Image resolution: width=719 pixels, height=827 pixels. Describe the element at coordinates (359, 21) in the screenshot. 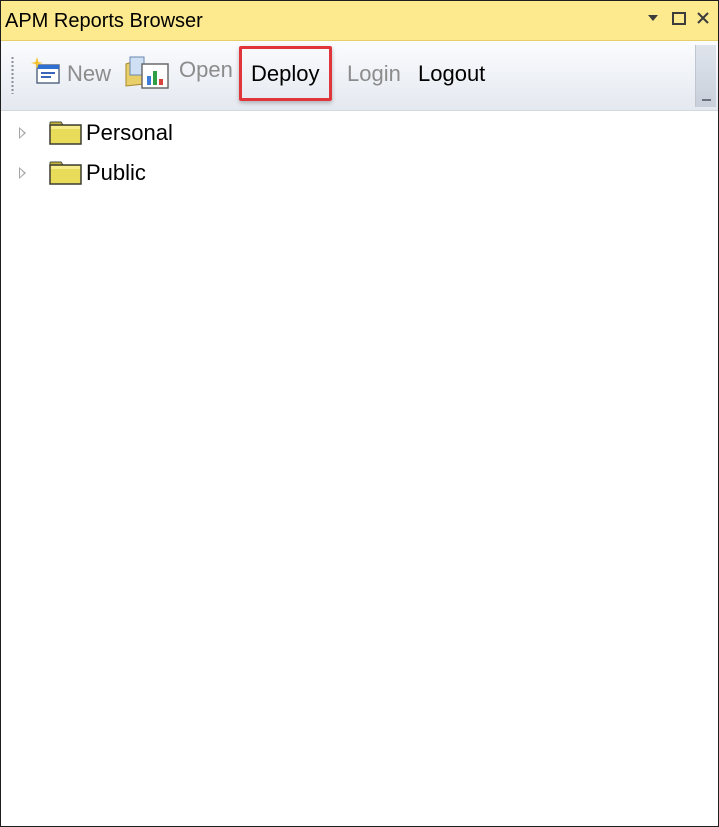

I see `title-bar: APM Reports Browser` at that location.